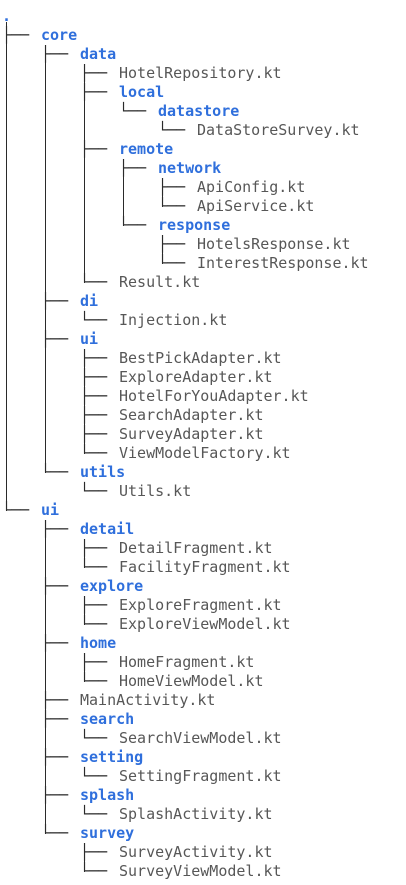  Describe the element at coordinates (283, 263) in the screenshot. I see `file-name: InterestResponse.kt` at that location.